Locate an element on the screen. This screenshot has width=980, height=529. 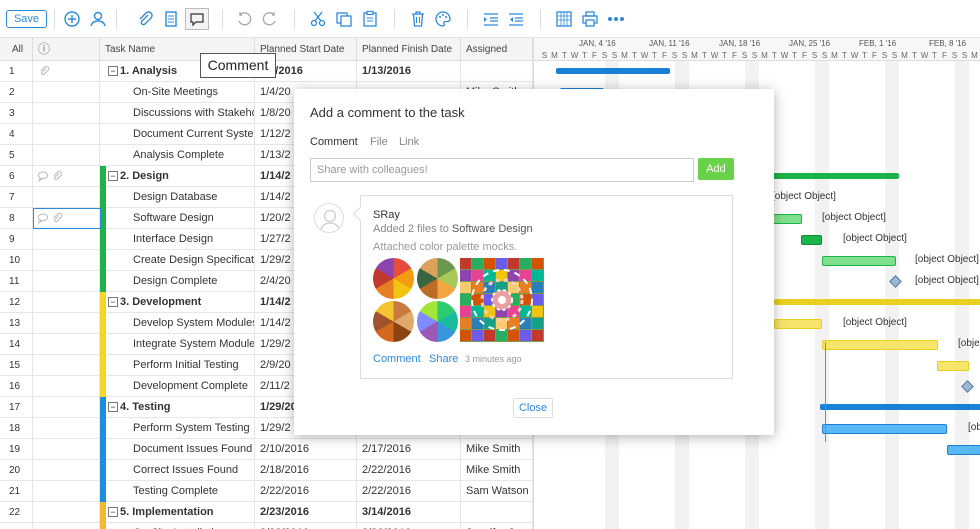
task-name-cell: Perform System Testing is located at coordinates (177, 428).